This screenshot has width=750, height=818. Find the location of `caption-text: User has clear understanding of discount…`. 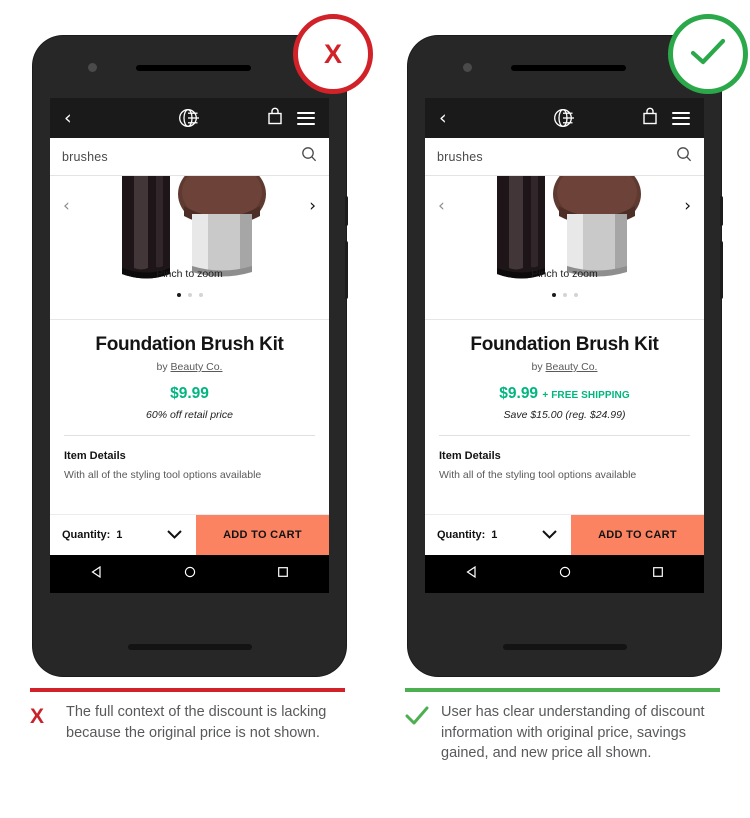

caption-text: User has clear understanding of discount… is located at coordinates (573, 733).